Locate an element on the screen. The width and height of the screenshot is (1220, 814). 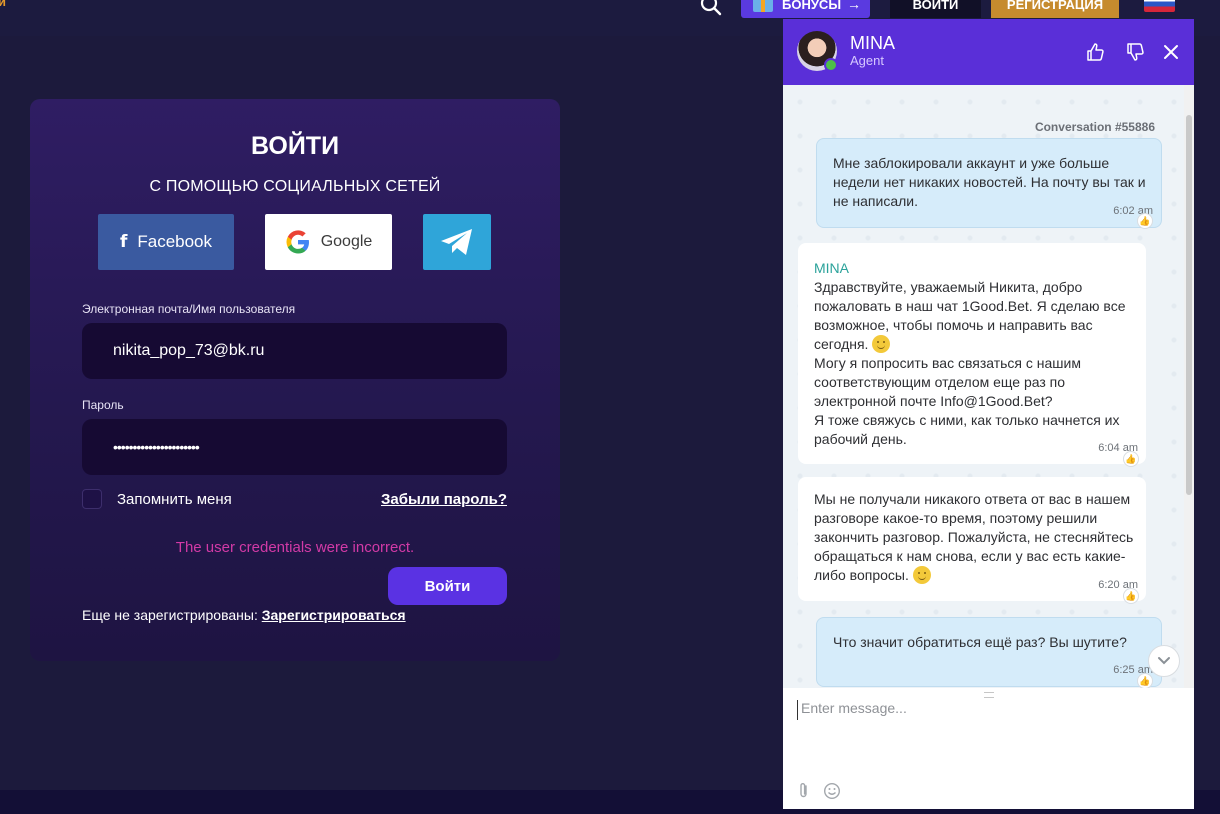
telegram-login-button is located at coordinates (457, 242).